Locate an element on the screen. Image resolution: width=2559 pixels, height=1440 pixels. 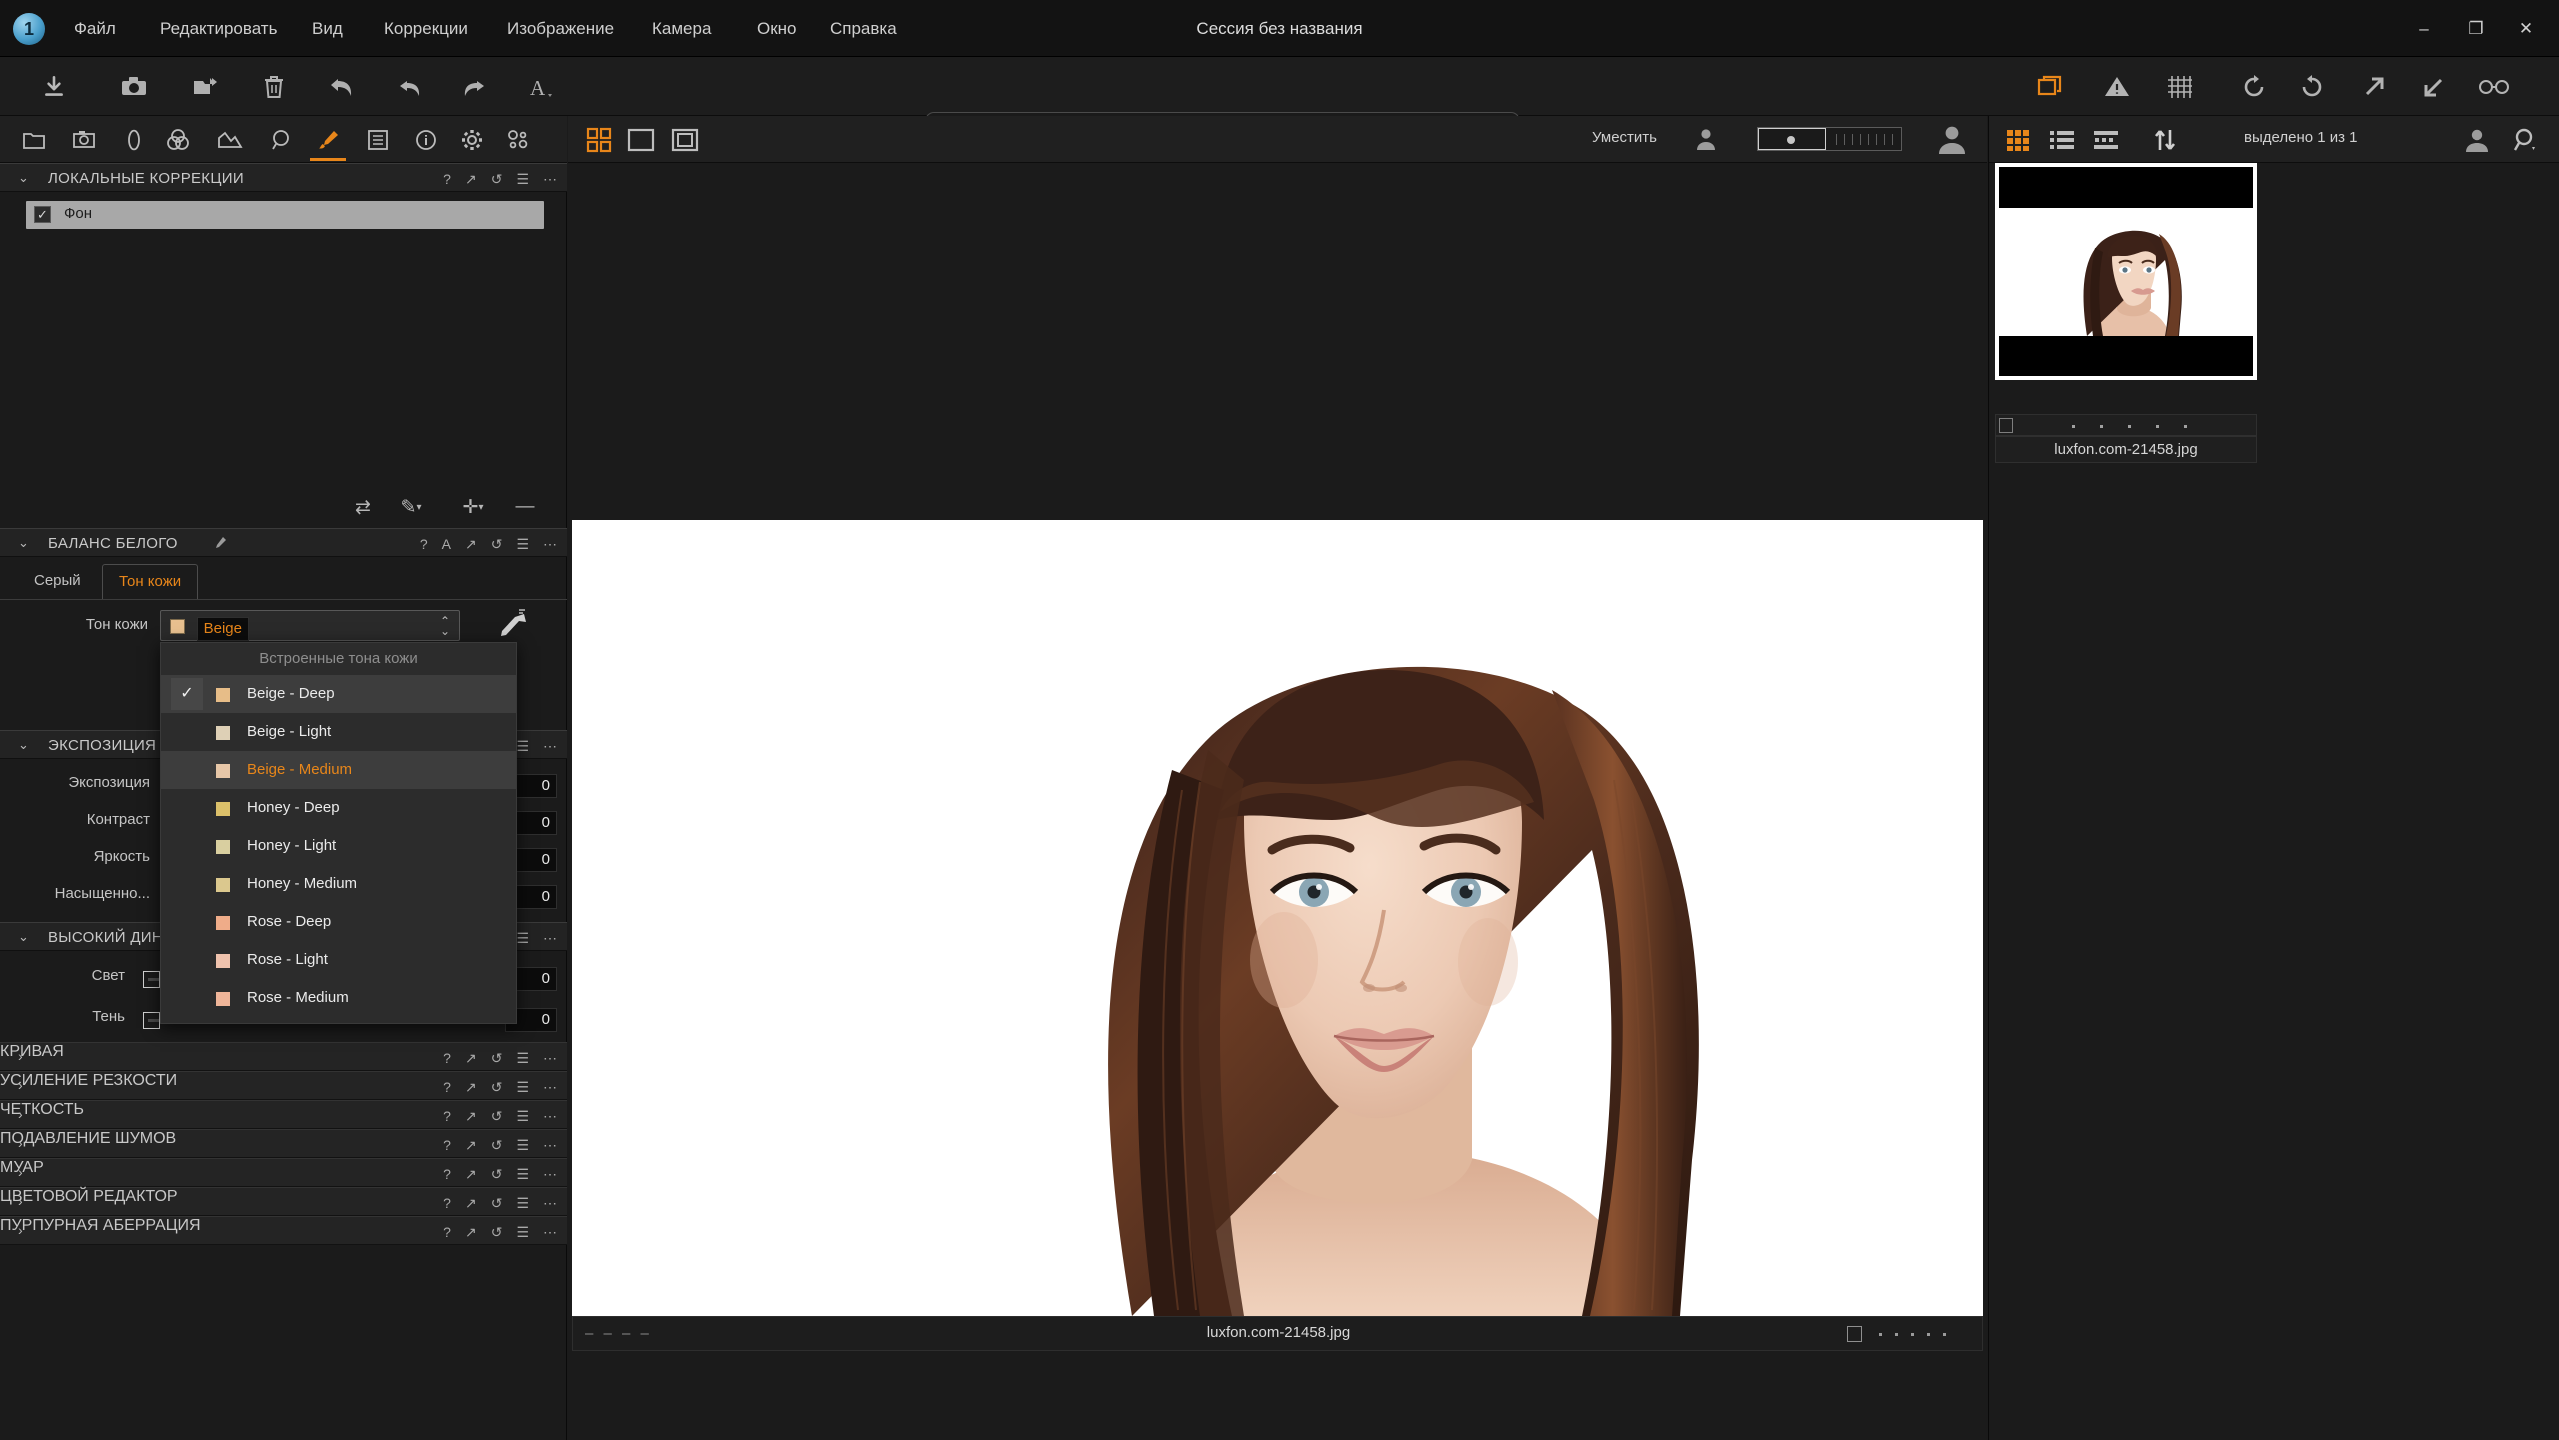
menu-help: Справка is located at coordinates (863, 28).